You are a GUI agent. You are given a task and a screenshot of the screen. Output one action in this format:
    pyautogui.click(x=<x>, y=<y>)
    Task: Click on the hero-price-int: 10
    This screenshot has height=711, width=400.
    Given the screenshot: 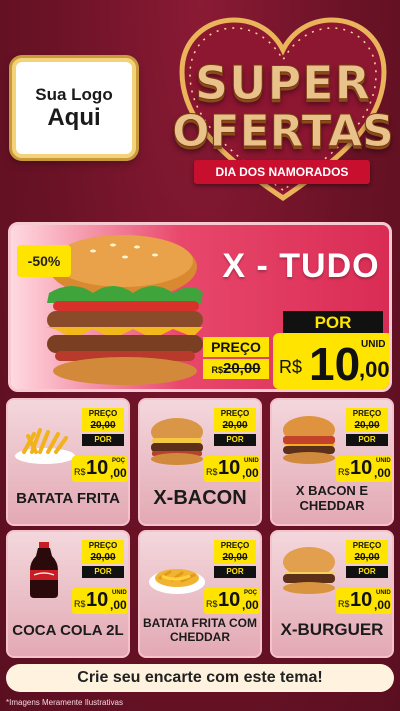 What is the action you would take?
    pyautogui.click(x=335, y=364)
    